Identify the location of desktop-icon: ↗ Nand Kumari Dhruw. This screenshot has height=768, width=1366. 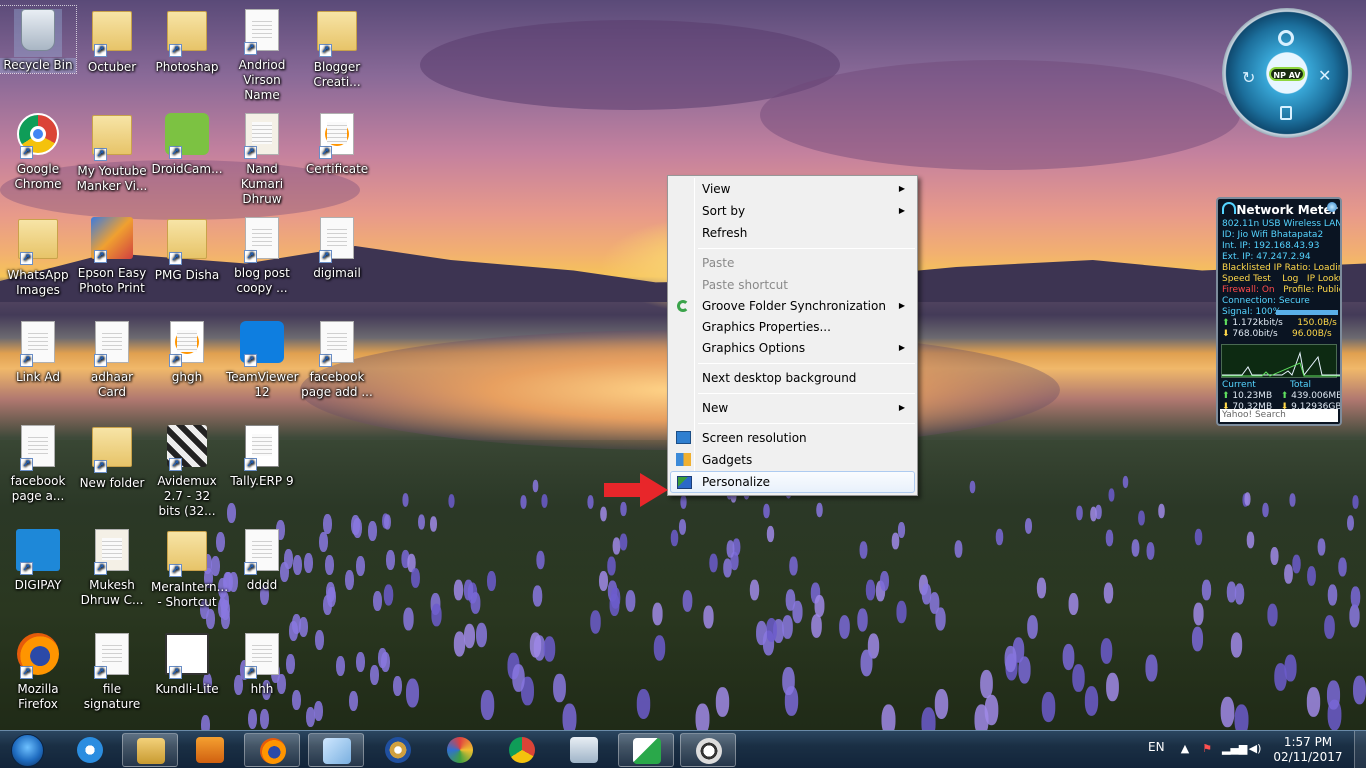
(262, 158).